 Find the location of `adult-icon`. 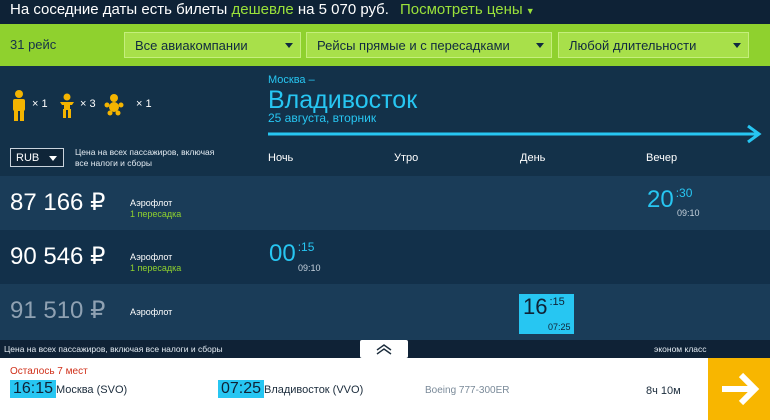

adult-icon is located at coordinates (19, 105).